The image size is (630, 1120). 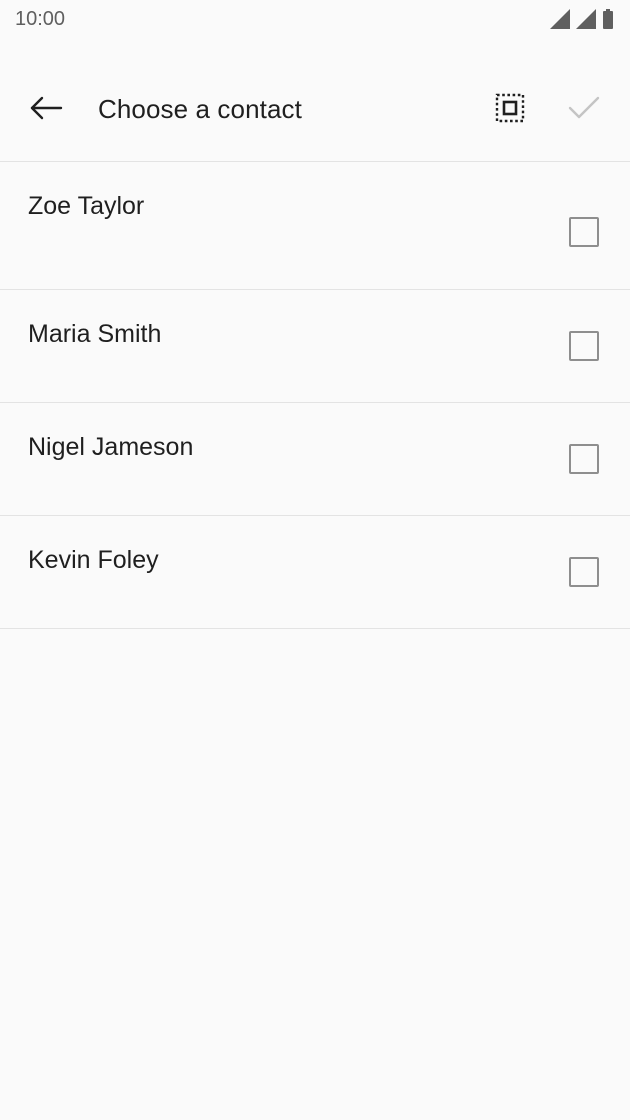 What do you see at coordinates (315, 572) in the screenshot?
I see `list-item: Kevin Foley` at bounding box center [315, 572].